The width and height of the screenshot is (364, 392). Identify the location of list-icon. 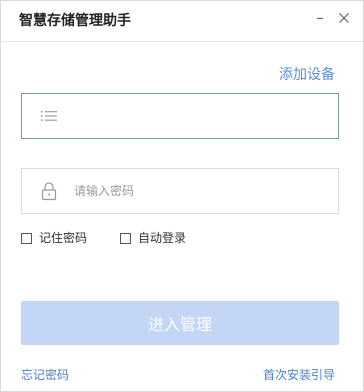
(49, 116).